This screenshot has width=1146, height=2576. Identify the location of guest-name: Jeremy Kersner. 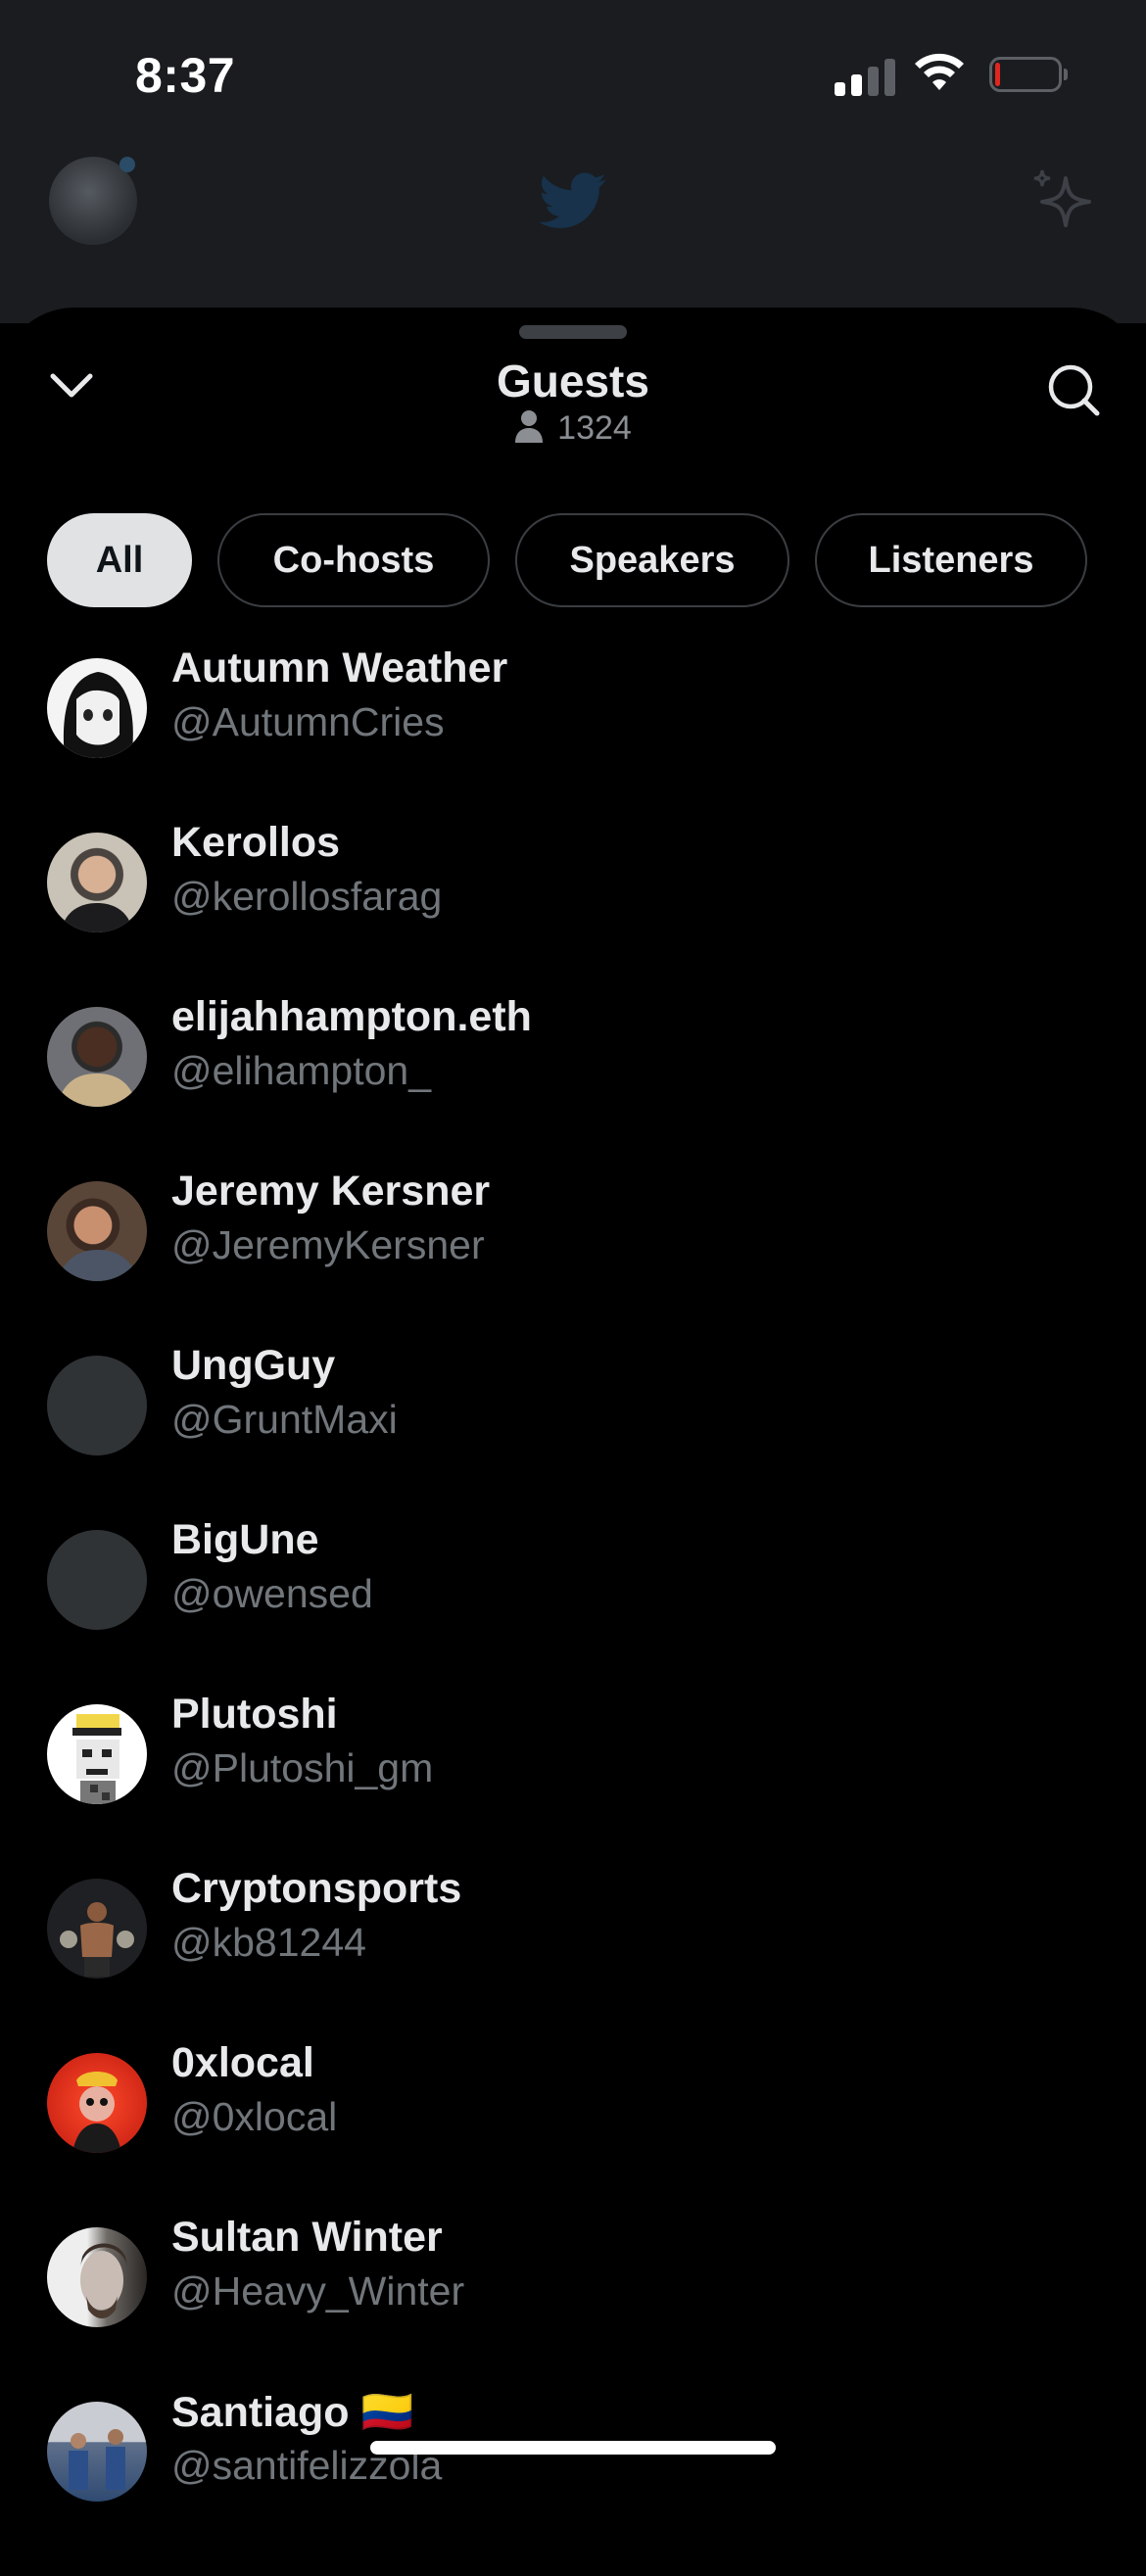
(331, 1191).